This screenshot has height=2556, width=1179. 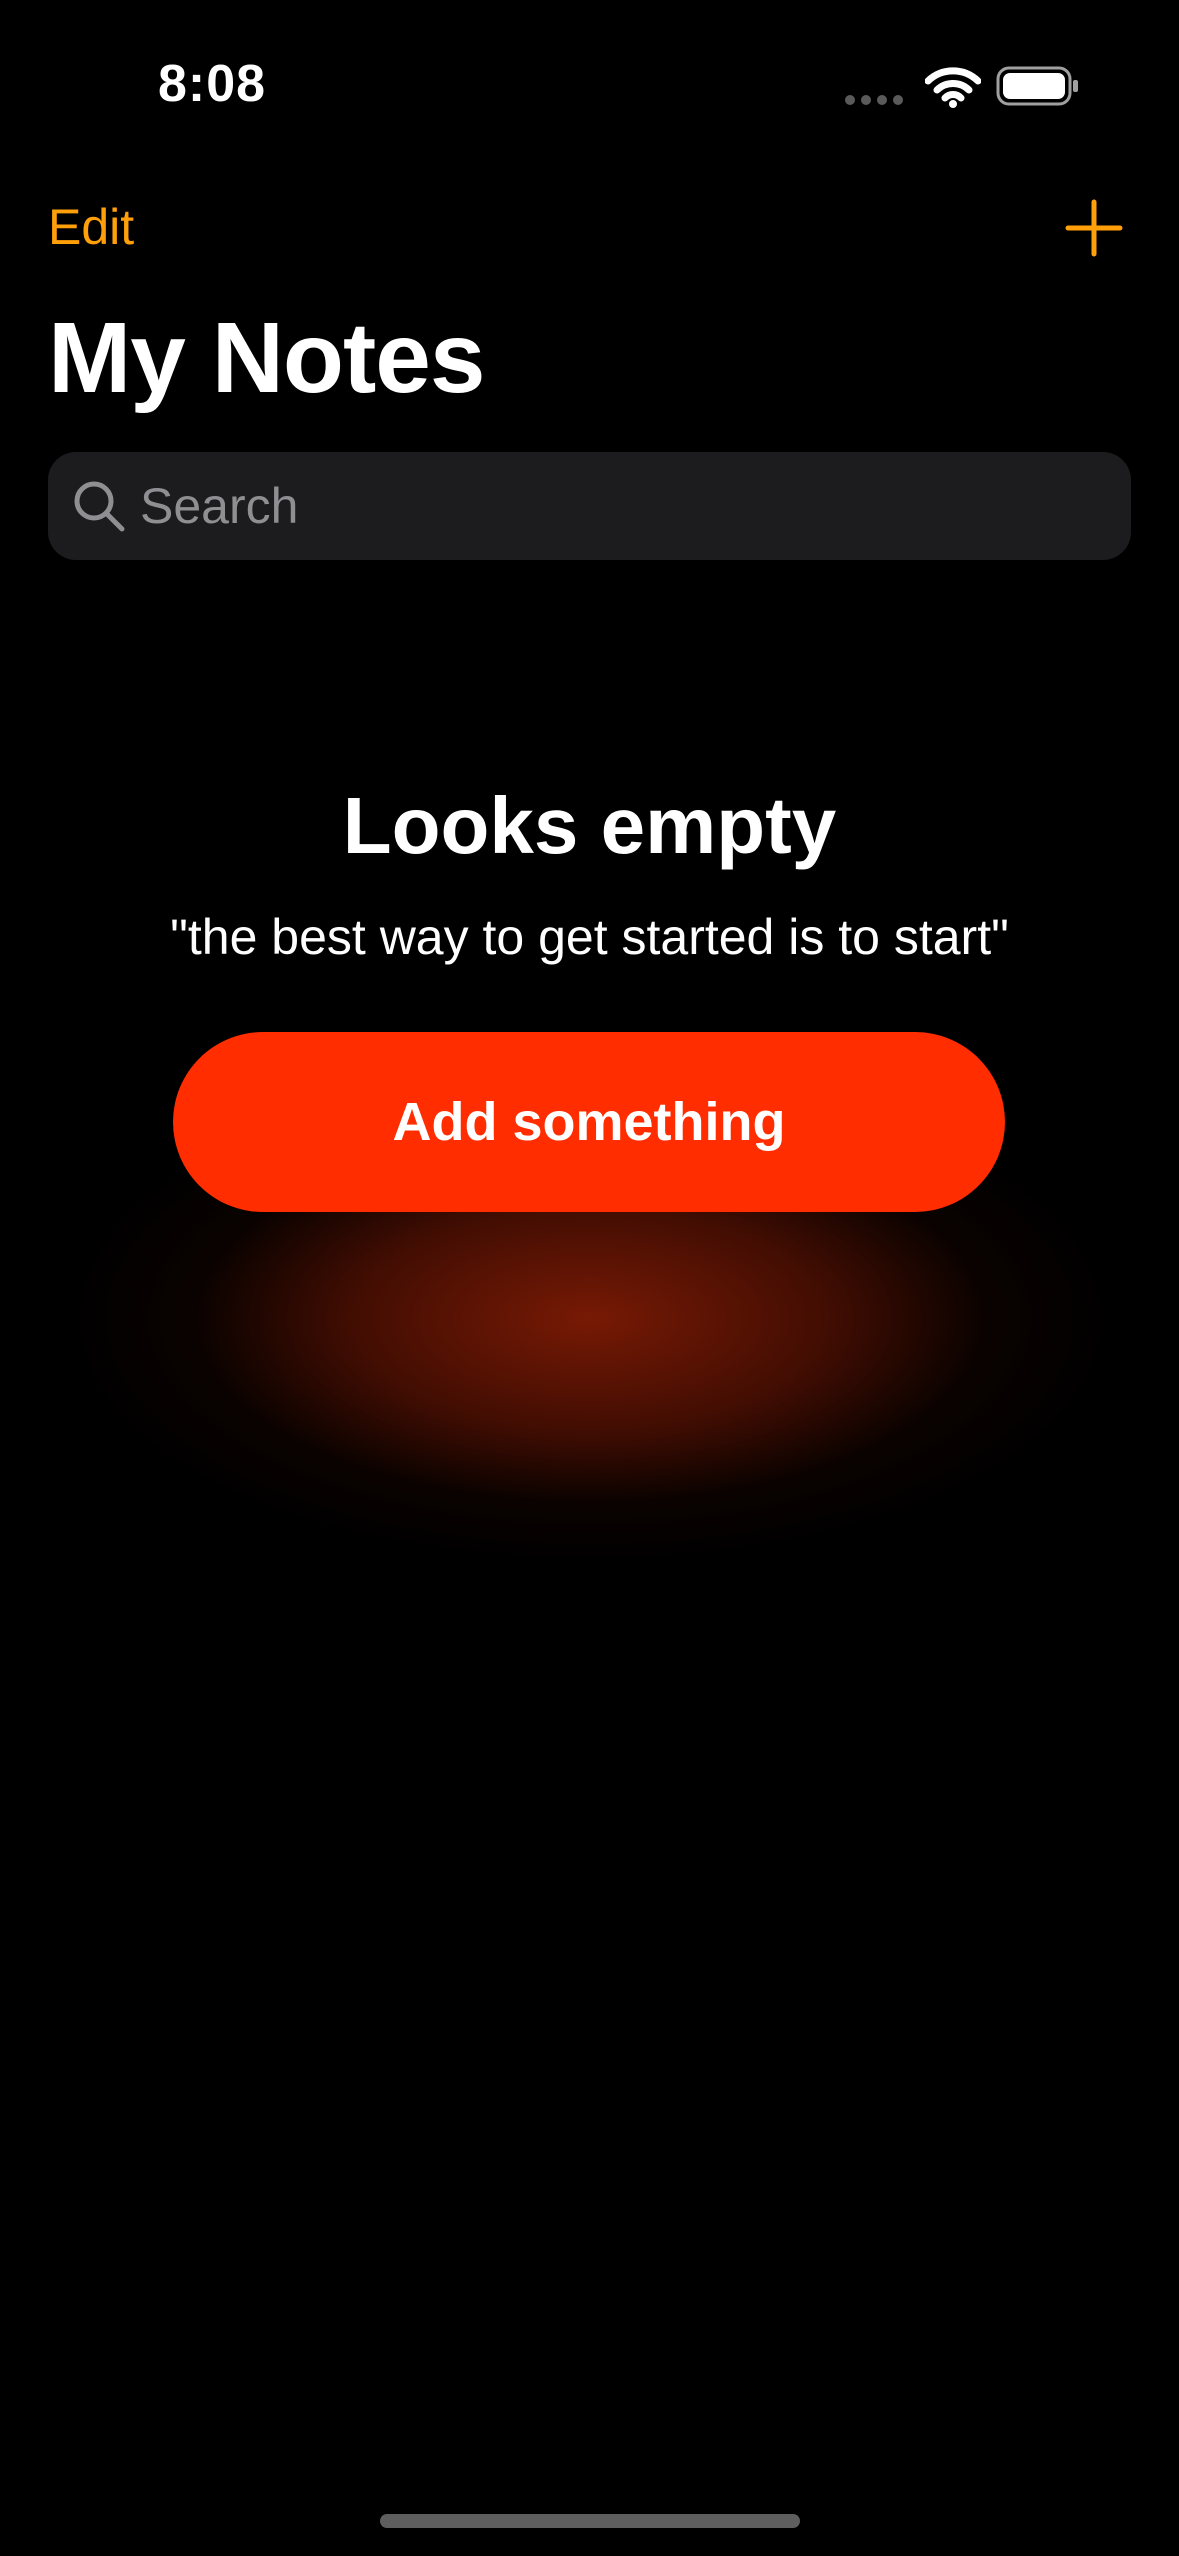 What do you see at coordinates (212, 84) in the screenshot?
I see `status-time: 8:08` at bounding box center [212, 84].